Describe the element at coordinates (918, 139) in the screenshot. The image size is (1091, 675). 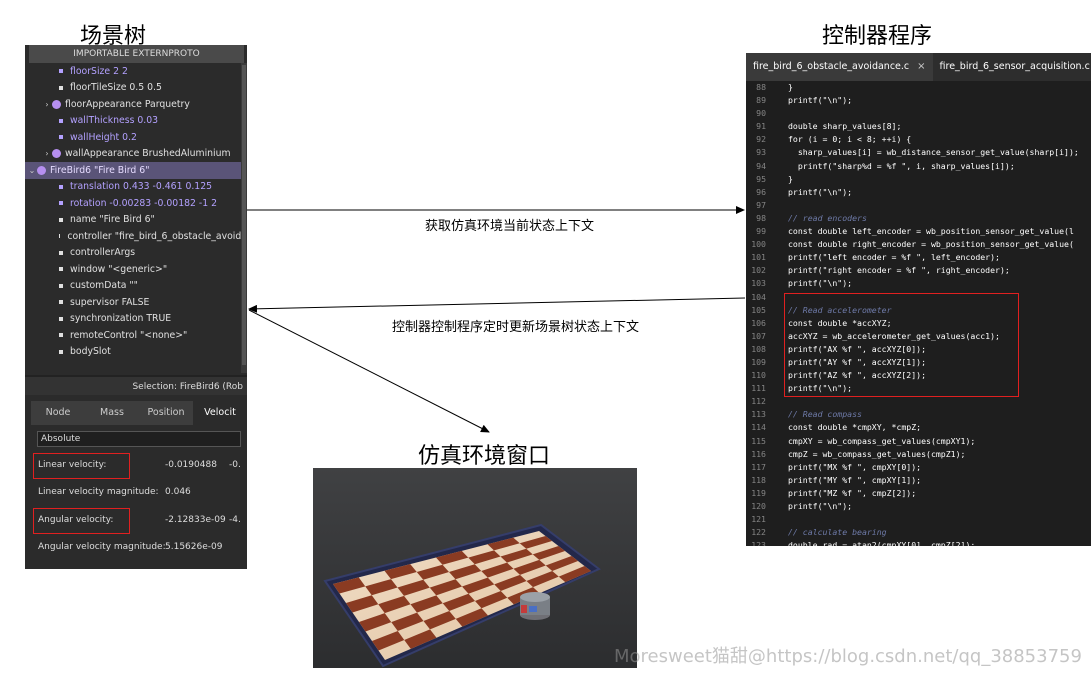
I see `code-line: 92 for (i = 0; i < 8; ++i) {` at that location.